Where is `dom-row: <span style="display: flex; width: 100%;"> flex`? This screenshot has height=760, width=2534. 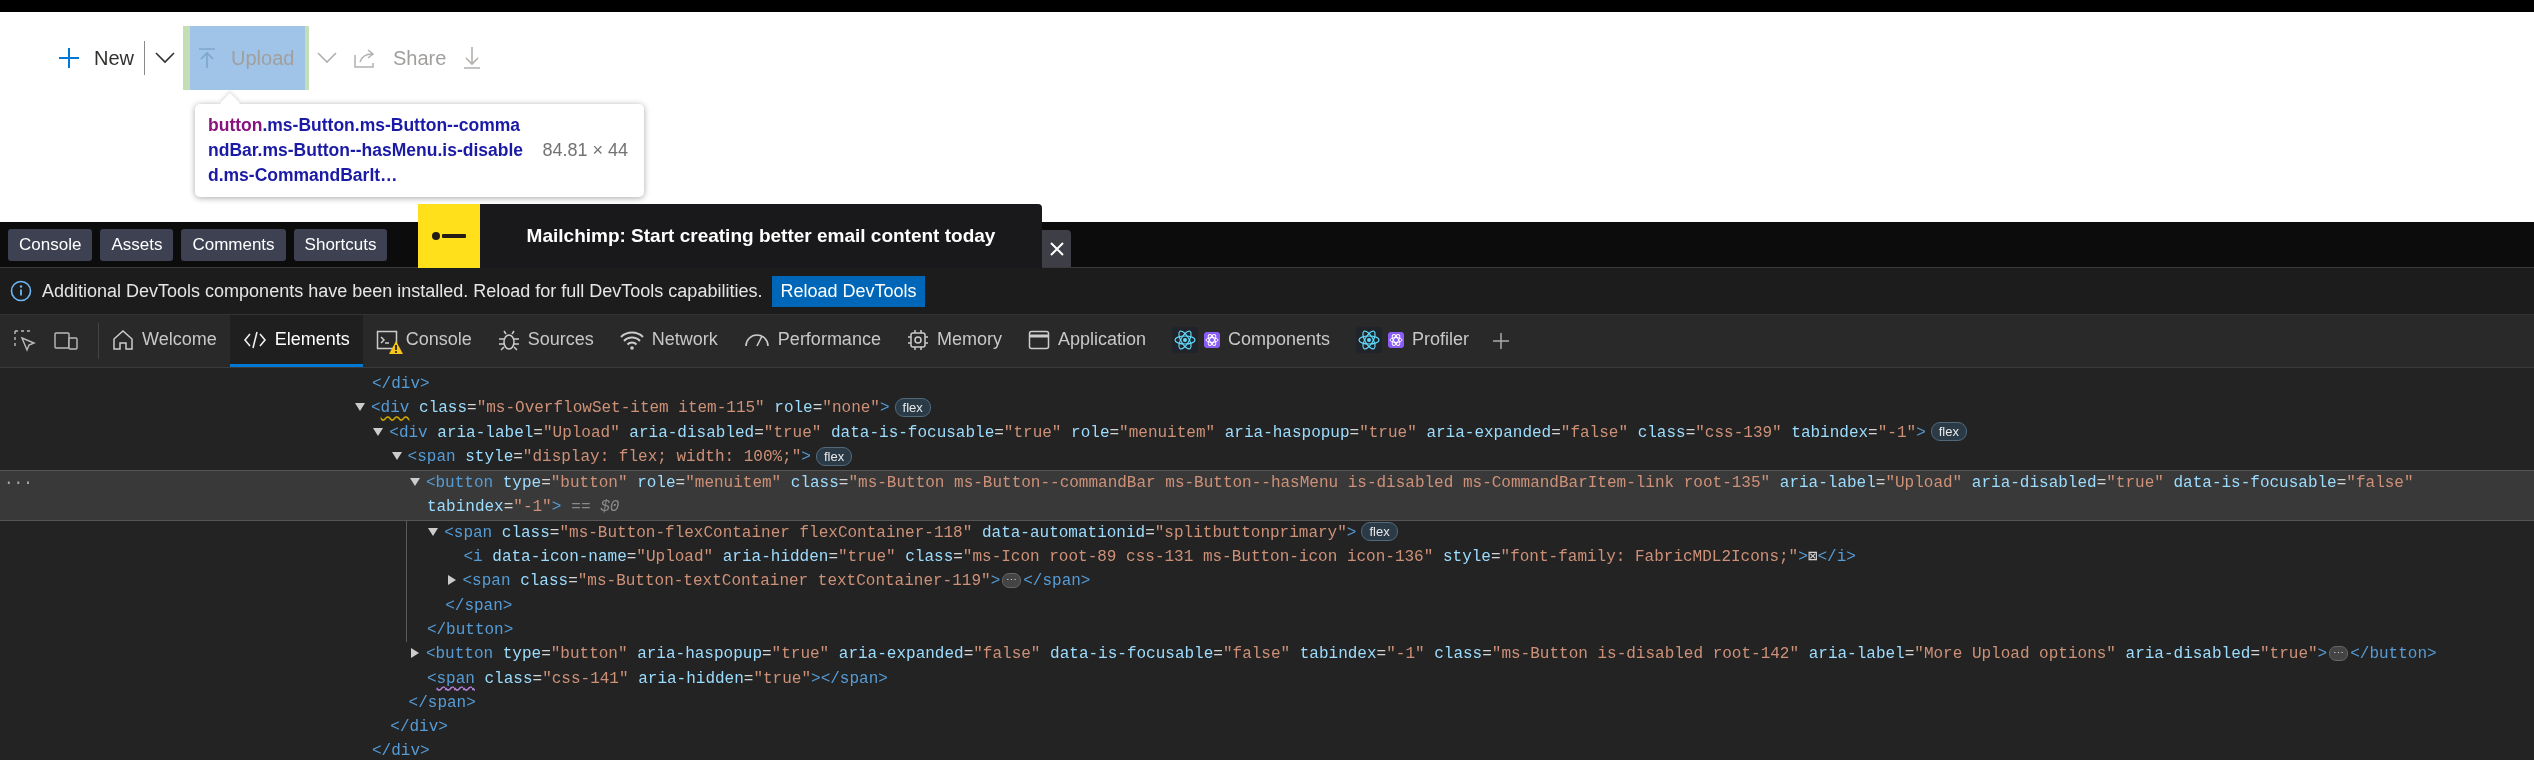
dom-row: <span style="display: flex; width: 100%;"> flex is located at coordinates (1267, 457).